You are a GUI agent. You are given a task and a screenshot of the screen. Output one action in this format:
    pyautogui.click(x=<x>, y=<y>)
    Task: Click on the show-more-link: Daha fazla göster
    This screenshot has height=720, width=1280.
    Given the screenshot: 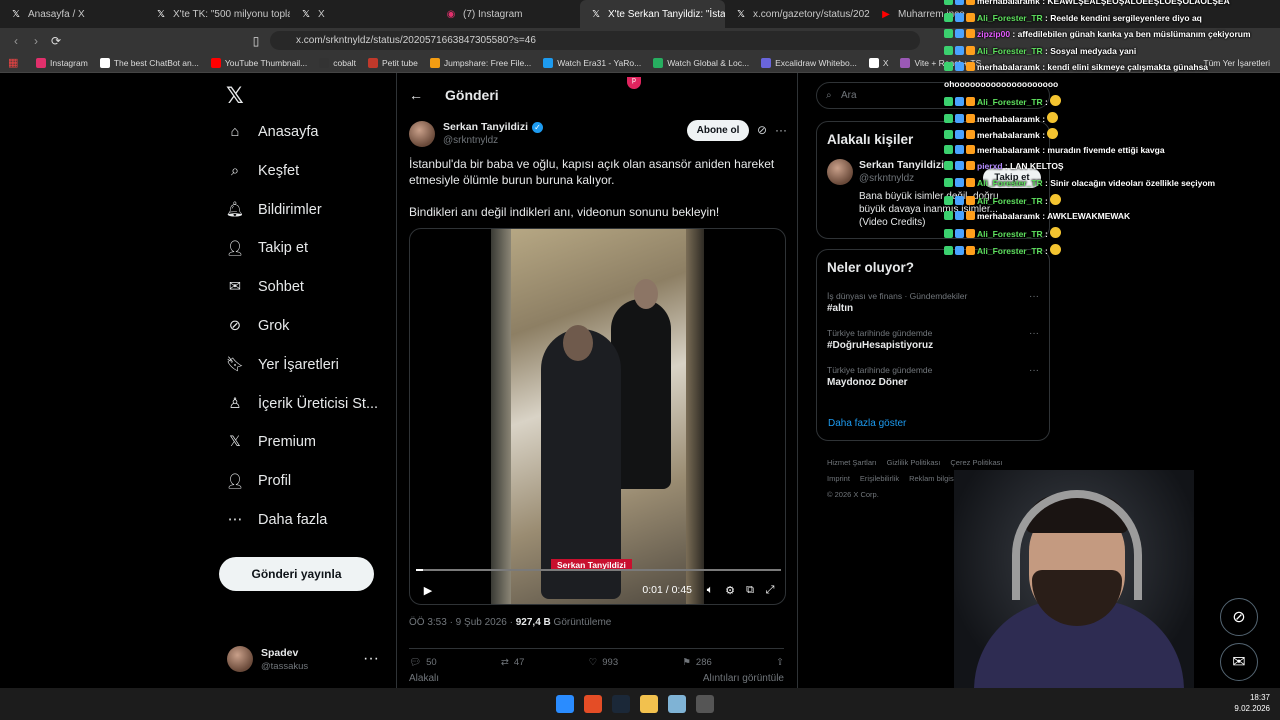 What is the action you would take?
    pyautogui.click(x=867, y=423)
    